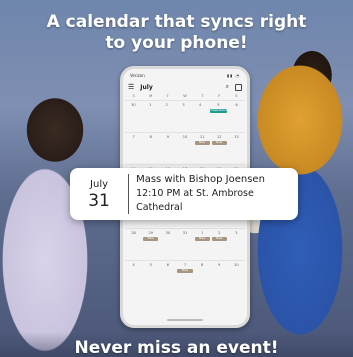 The width and height of the screenshot is (353, 357). Describe the element at coordinates (200, 179) in the screenshot. I see `event-title: Mass with Bishop Joensen` at that location.